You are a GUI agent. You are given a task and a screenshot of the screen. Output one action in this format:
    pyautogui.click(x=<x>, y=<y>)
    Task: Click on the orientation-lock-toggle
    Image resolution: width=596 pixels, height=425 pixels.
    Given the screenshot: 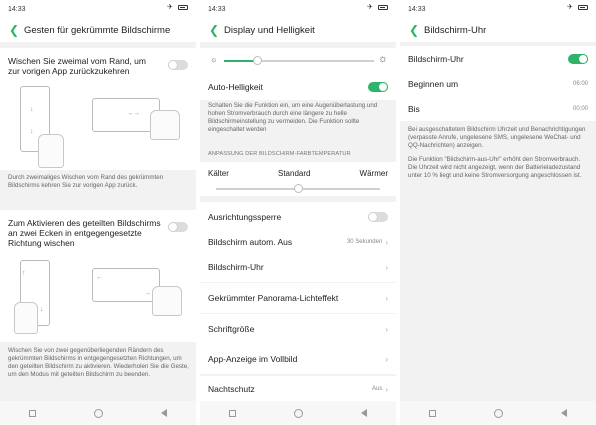 What is the action you would take?
    pyautogui.click(x=378, y=217)
    